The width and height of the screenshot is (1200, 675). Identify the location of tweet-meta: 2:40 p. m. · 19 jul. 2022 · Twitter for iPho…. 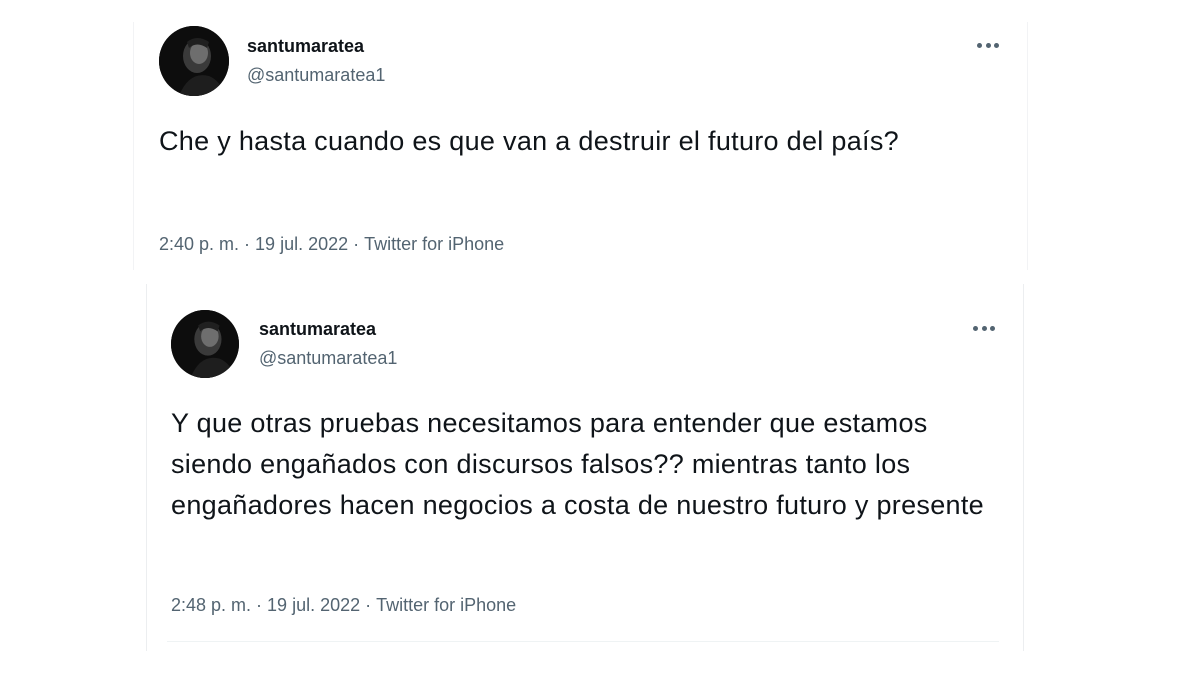
(331, 244).